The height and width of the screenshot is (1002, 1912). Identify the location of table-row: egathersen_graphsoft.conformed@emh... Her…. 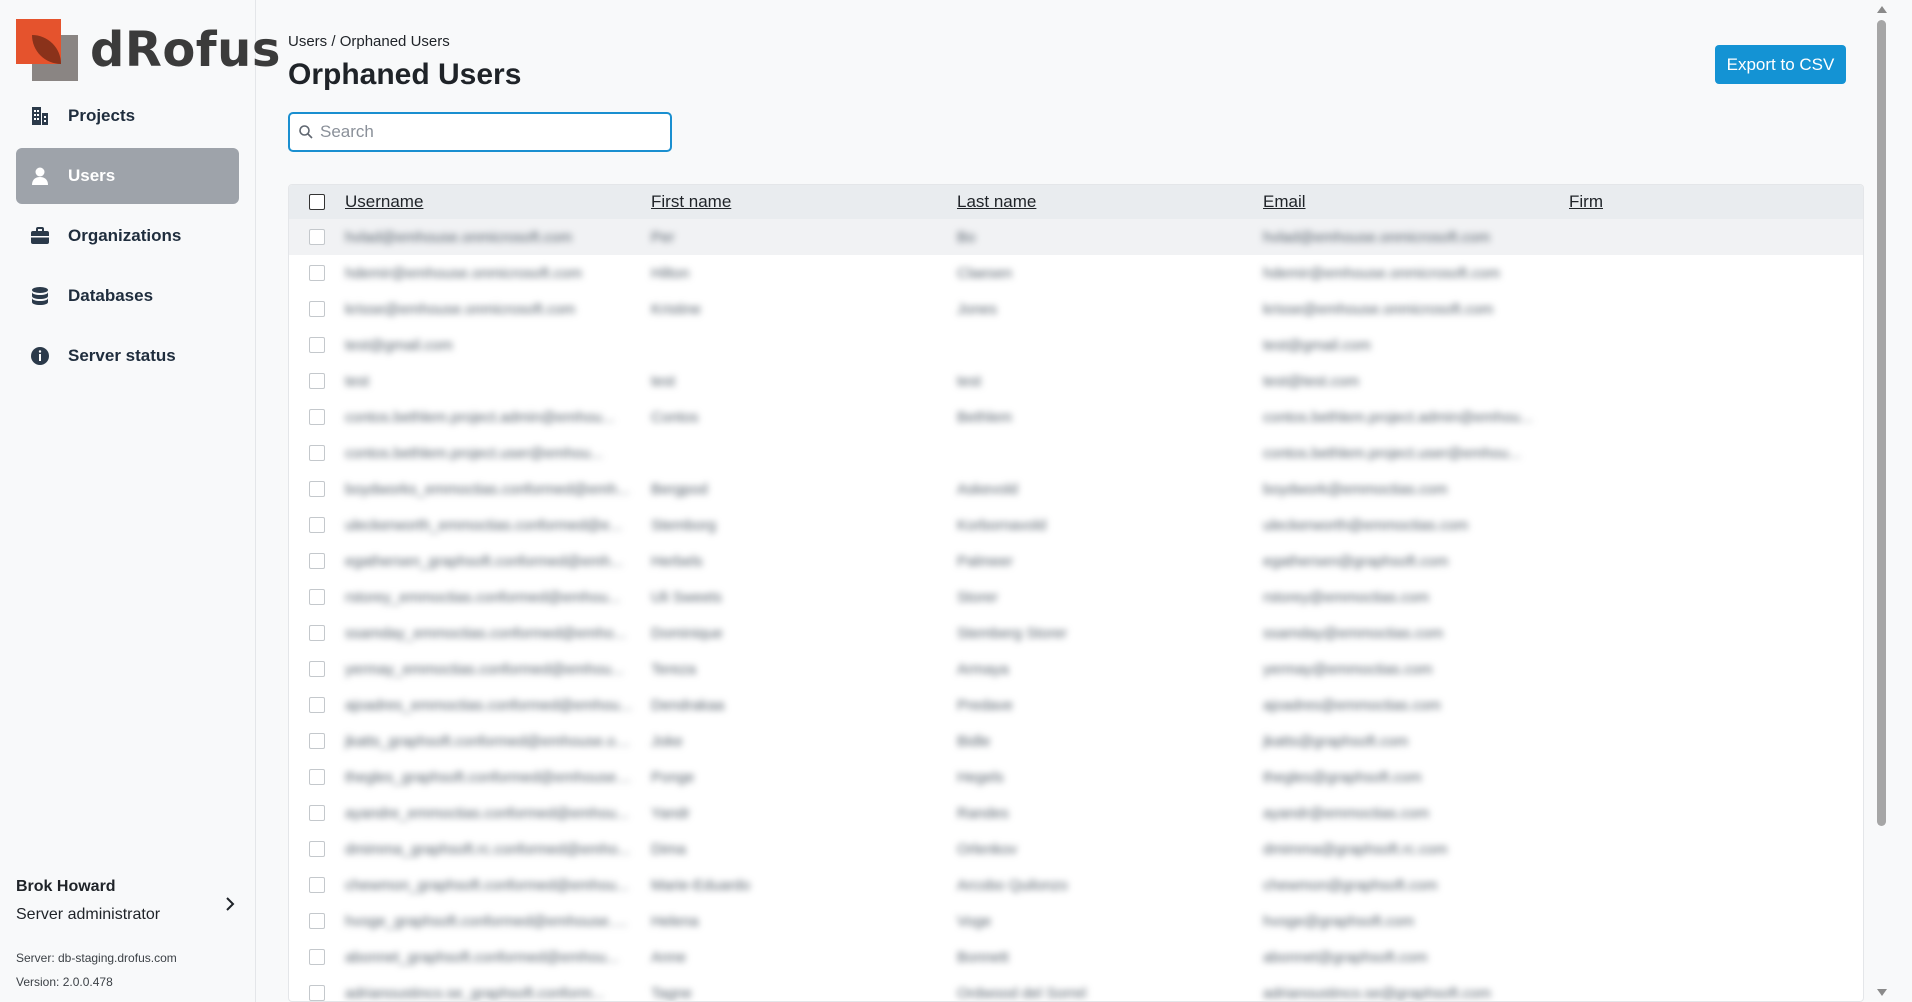
(1076, 561).